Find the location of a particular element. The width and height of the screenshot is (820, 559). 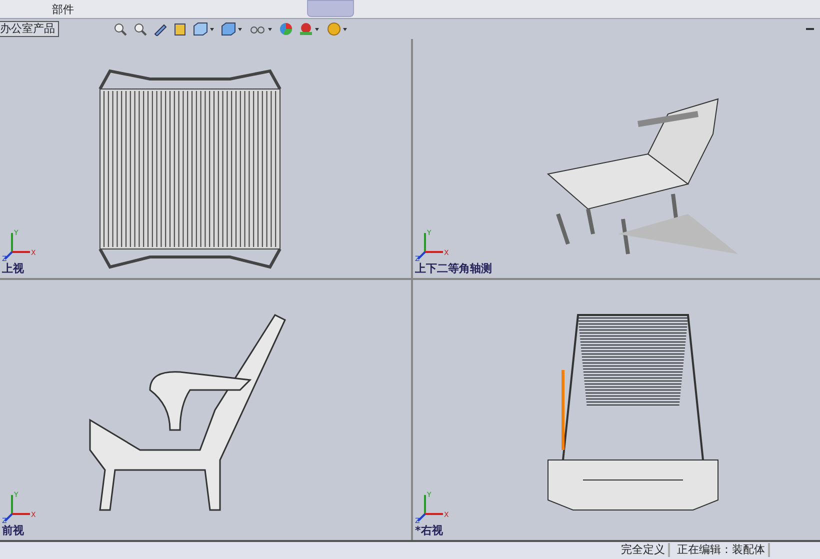

view-label: 上视 is located at coordinates (13, 268).